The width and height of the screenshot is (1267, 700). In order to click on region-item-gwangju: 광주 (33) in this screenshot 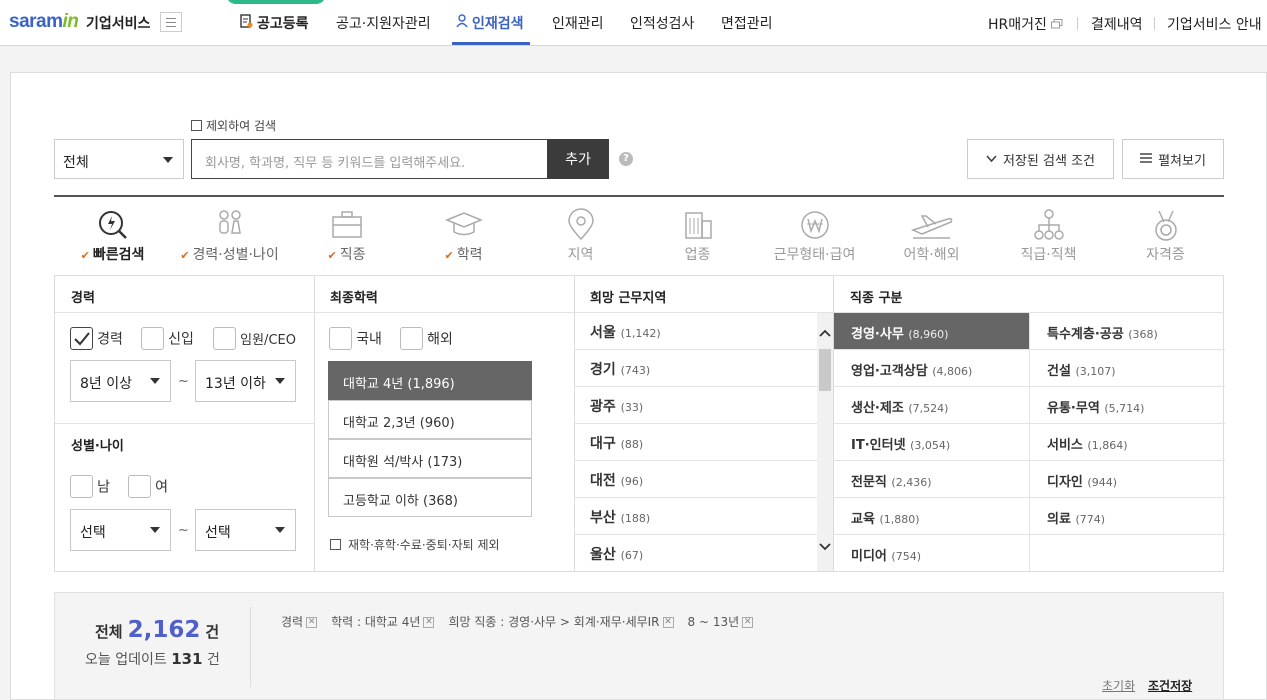, I will do `click(695, 405)`.